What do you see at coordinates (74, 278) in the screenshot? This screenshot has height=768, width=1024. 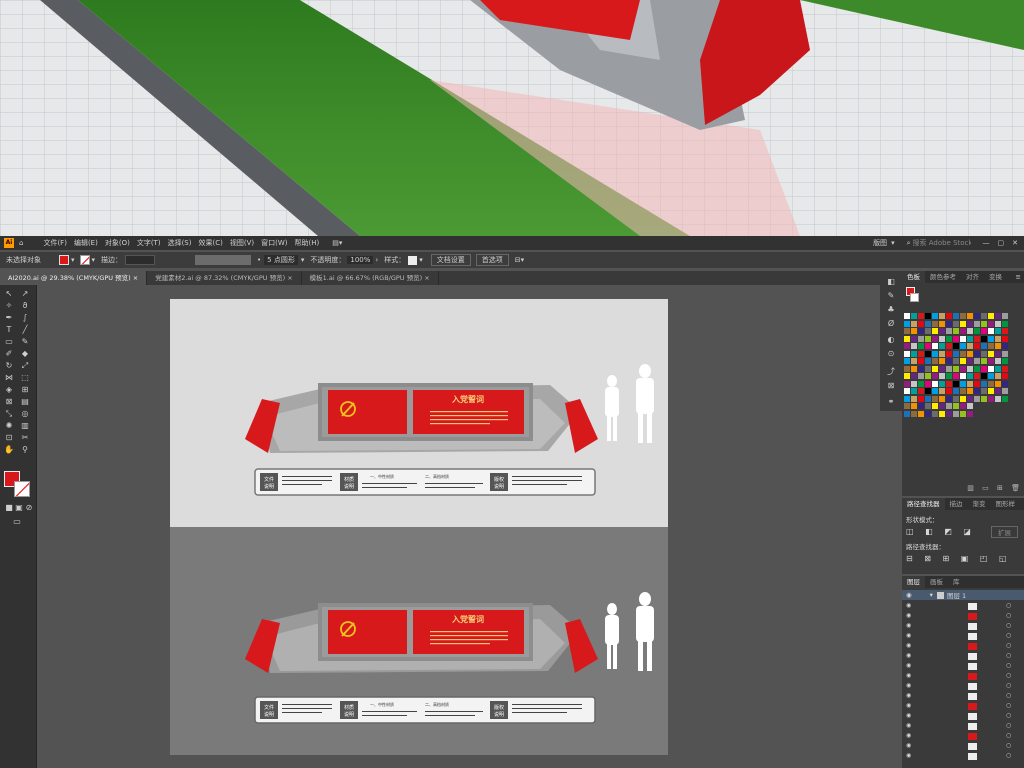 I see `tab-document-1: AI2020.ai @ 29.38% (CMYK/GPU 预览) ×` at bounding box center [74, 278].